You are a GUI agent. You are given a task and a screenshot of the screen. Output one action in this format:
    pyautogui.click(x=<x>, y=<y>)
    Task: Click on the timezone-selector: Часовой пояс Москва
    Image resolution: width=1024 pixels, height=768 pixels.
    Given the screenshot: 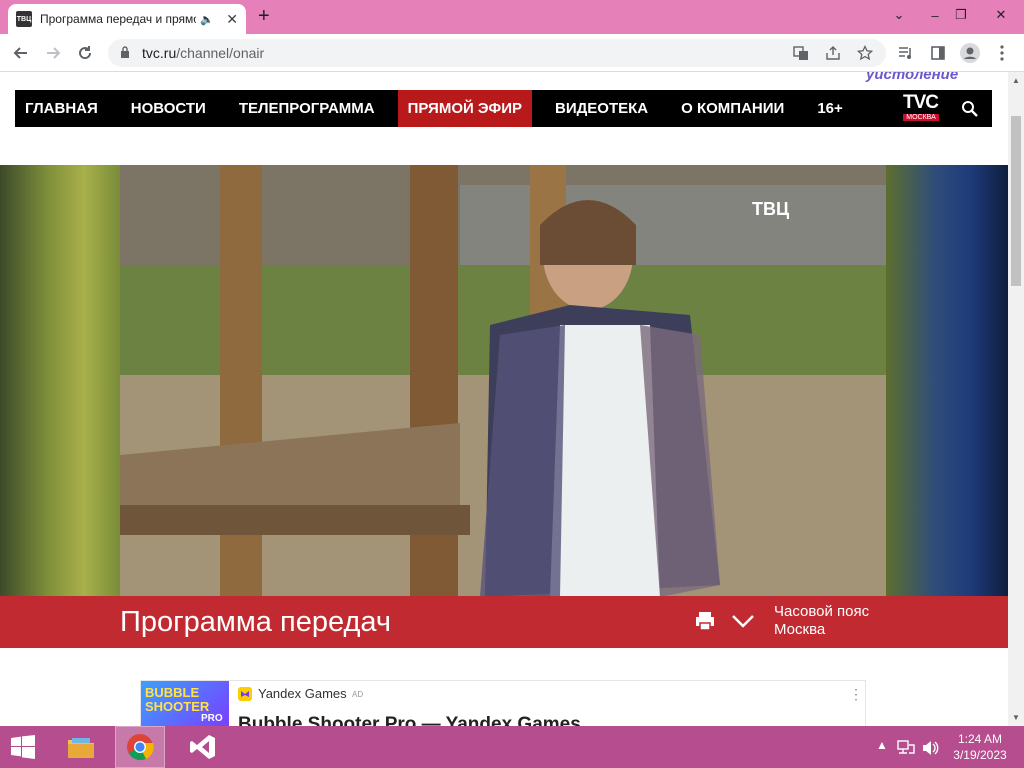 What is the action you would take?
    pyautogui.click(x=821, y=621)
    